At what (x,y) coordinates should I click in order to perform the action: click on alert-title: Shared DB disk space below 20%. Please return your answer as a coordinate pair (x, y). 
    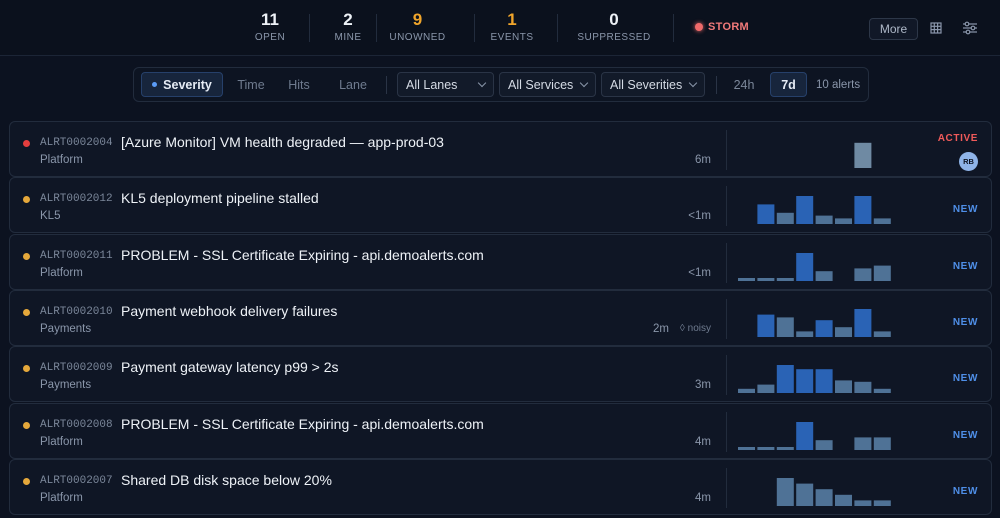
    Looking at the image, I should click on (226, 480).